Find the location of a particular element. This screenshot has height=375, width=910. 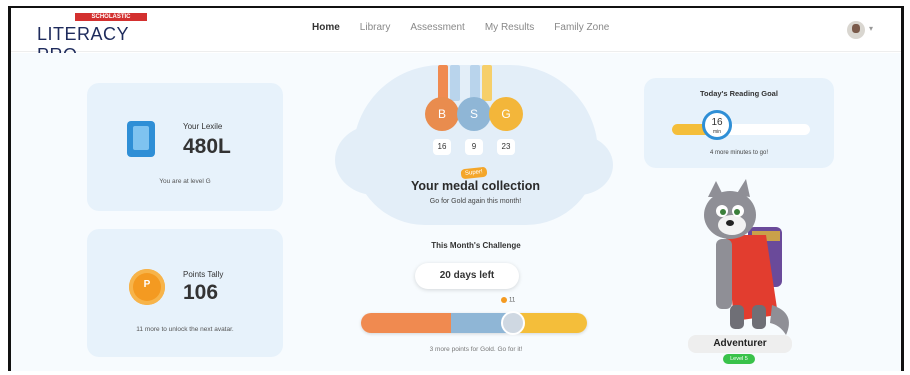

gold-count: 23 is located at coordinates (506, 147).